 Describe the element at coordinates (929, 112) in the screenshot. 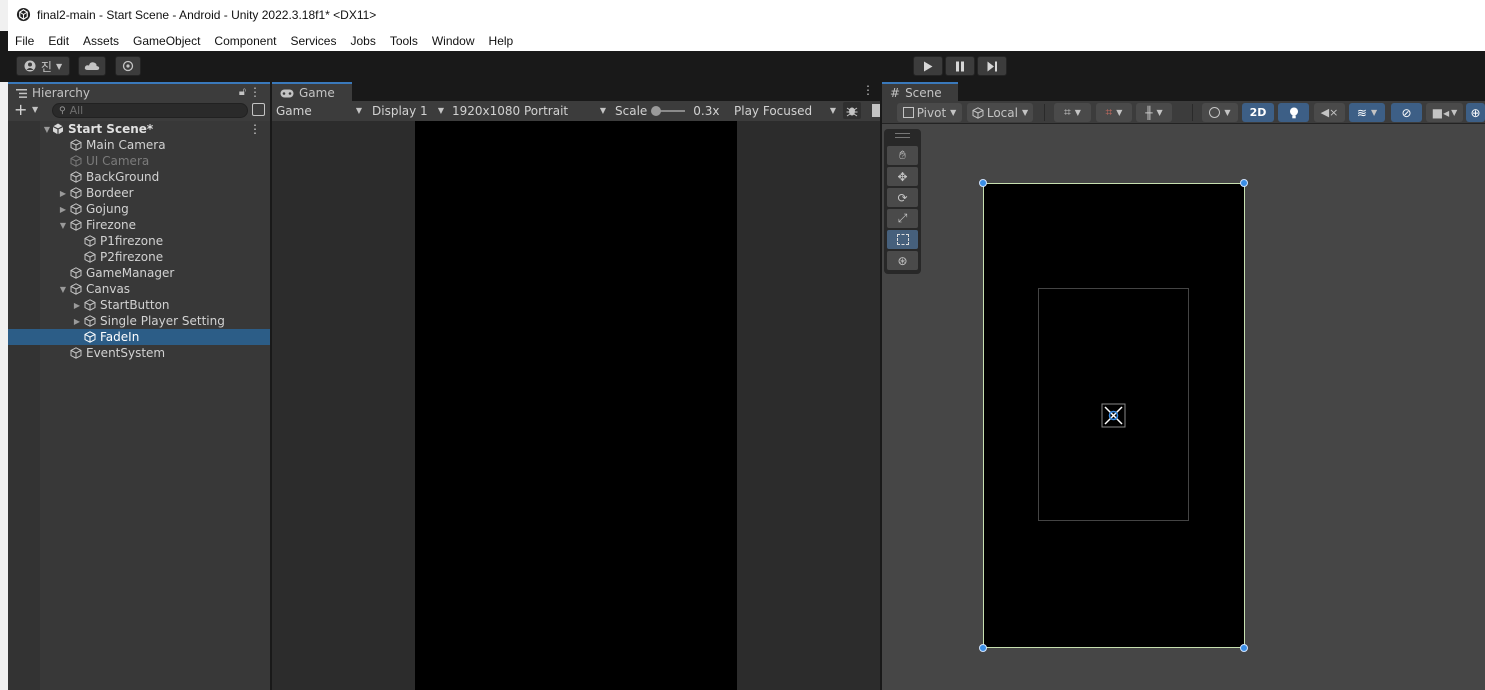

I see `pivot-dropdown: Pivot ▼` at that location.